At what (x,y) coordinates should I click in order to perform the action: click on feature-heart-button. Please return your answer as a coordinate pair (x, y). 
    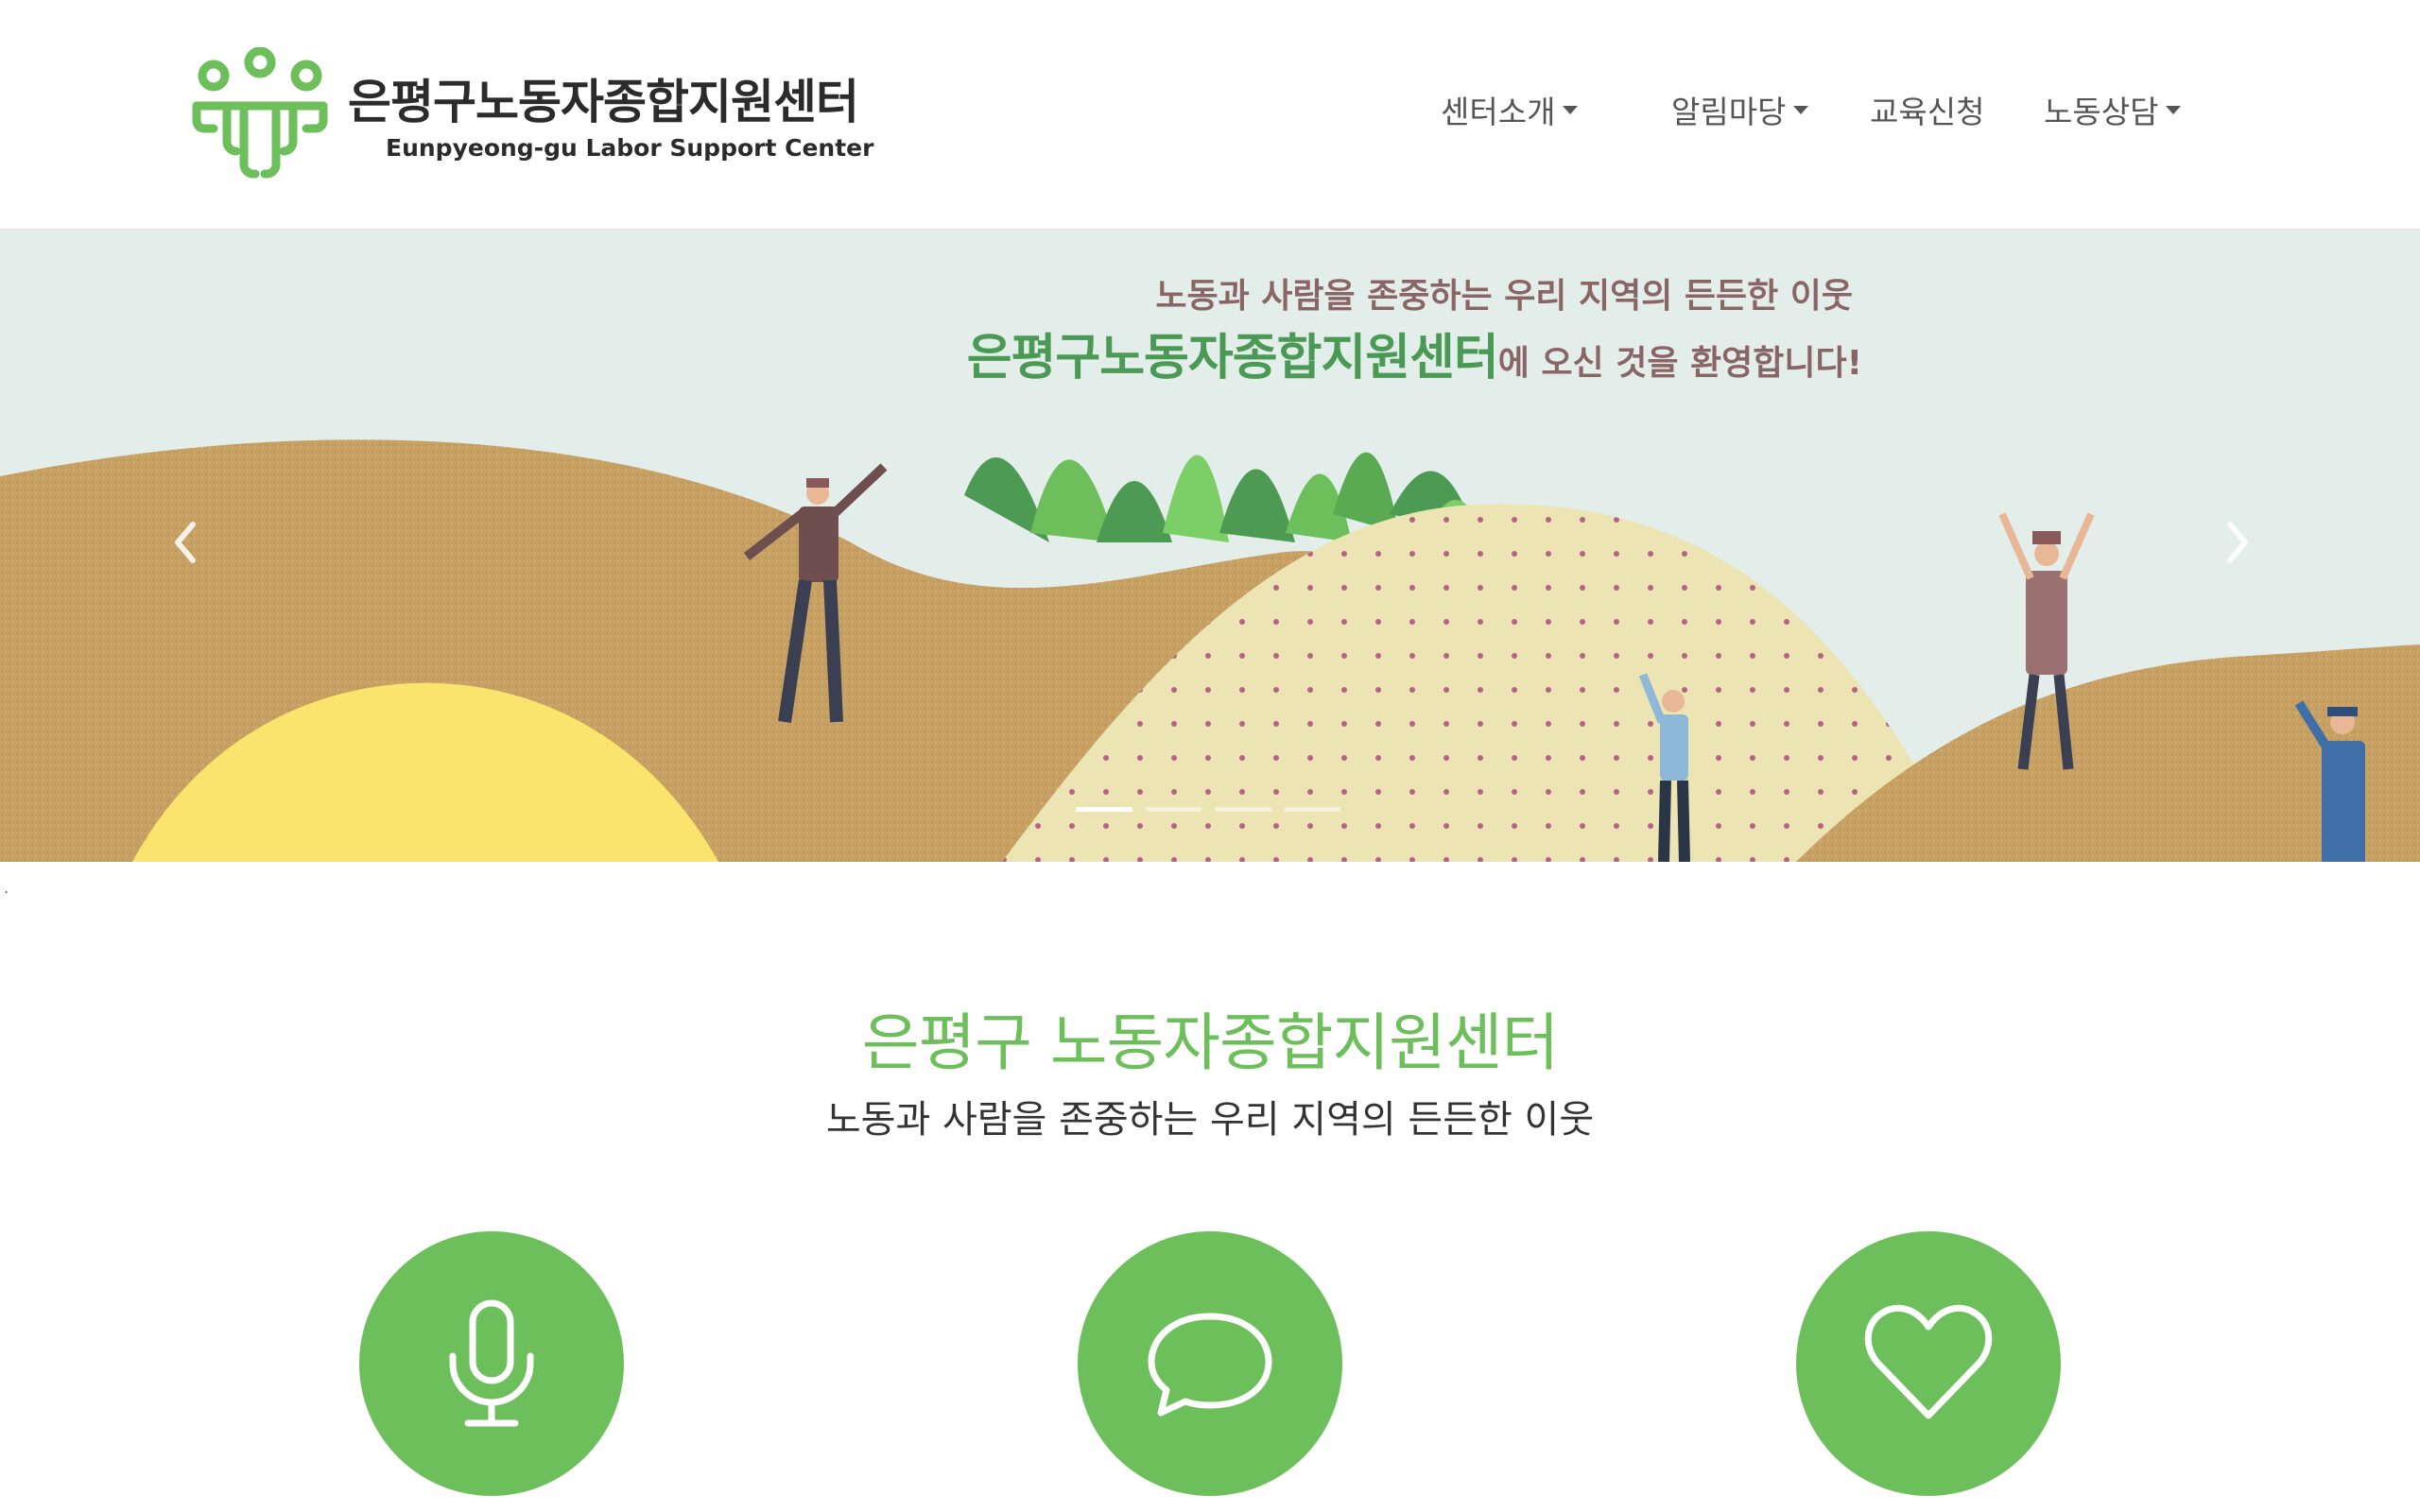
    Looking at the image, I should click on (1929, 1363).